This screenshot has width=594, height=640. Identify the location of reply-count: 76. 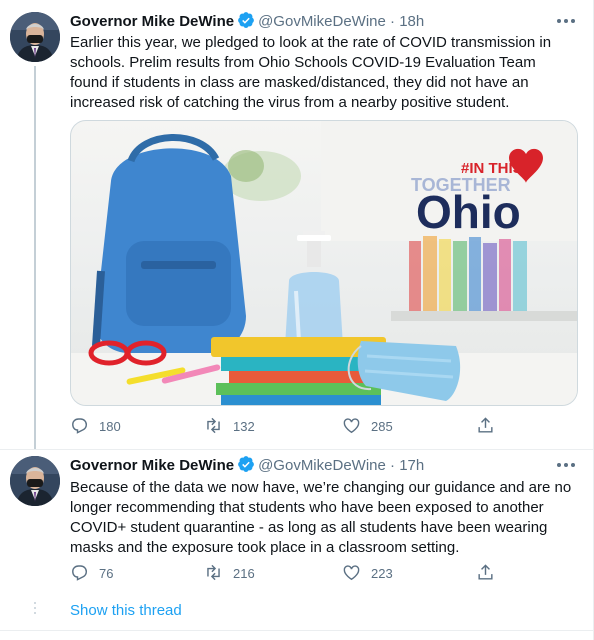
(106, 573).